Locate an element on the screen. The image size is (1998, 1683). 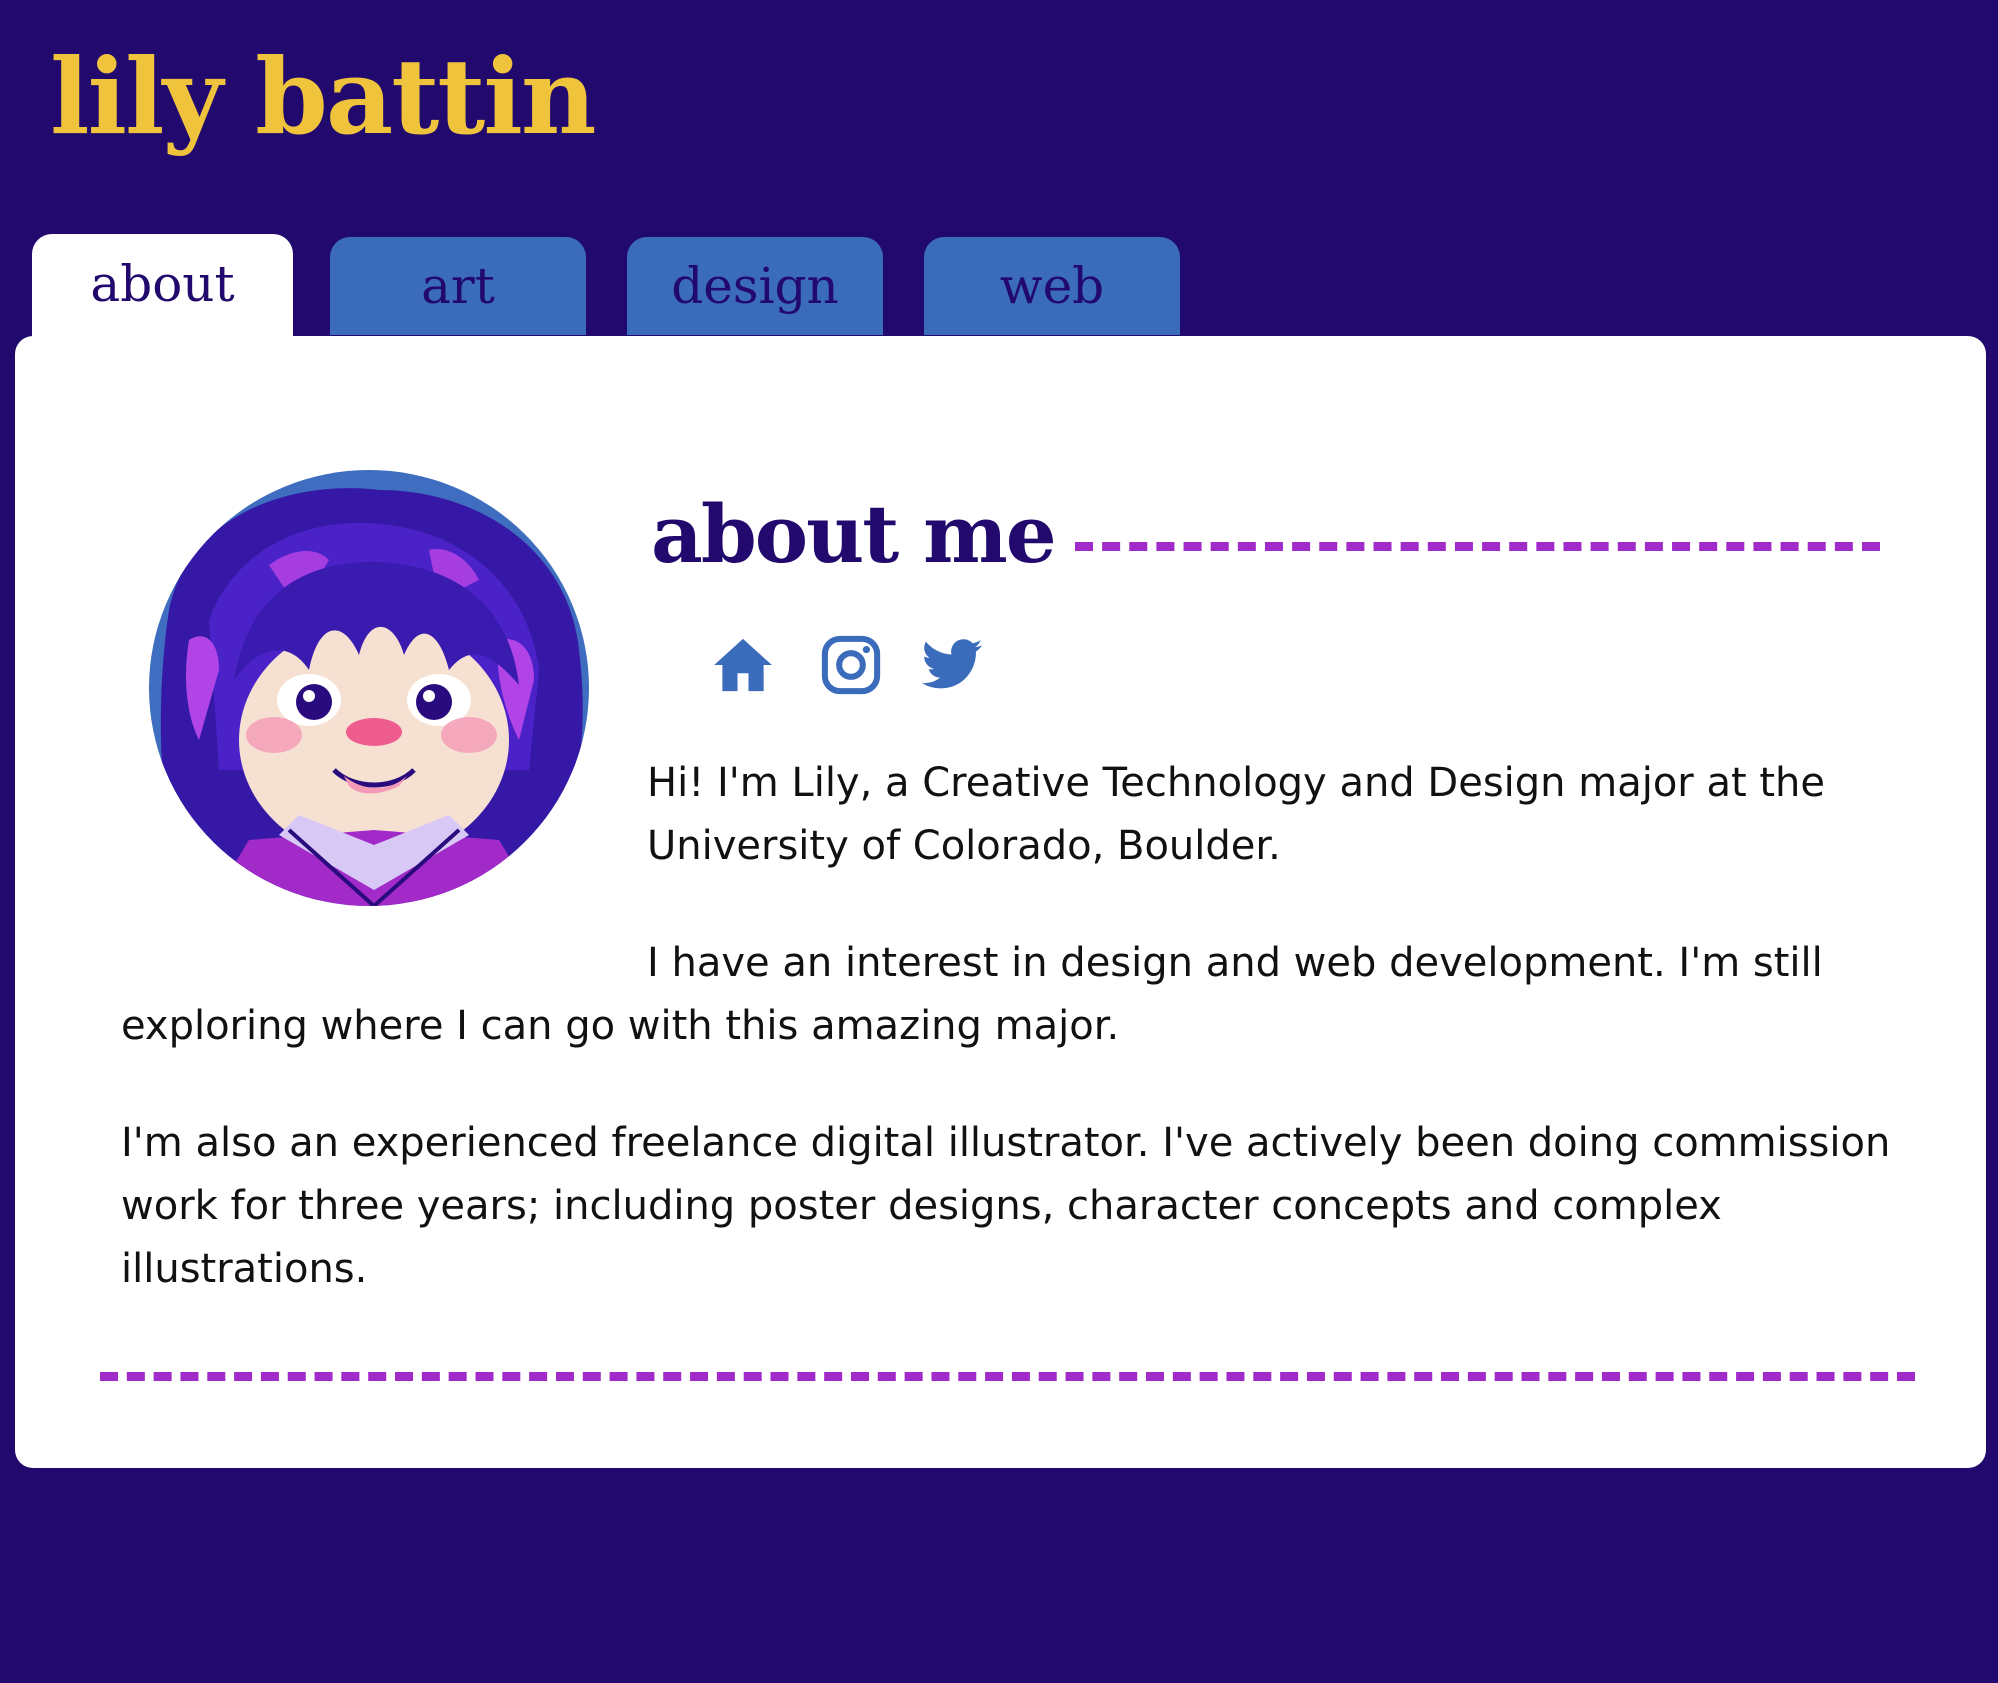
twitter-icon is located at coordinates (952, 665).